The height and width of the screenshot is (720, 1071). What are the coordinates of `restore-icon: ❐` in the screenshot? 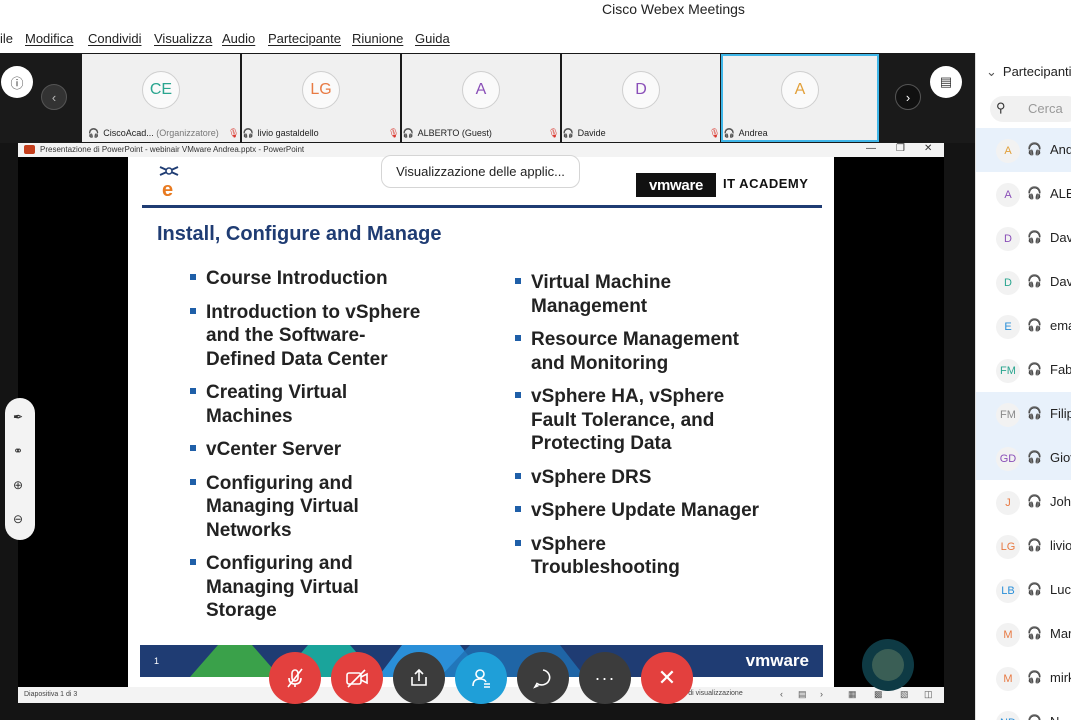 It's located at (900, 148).